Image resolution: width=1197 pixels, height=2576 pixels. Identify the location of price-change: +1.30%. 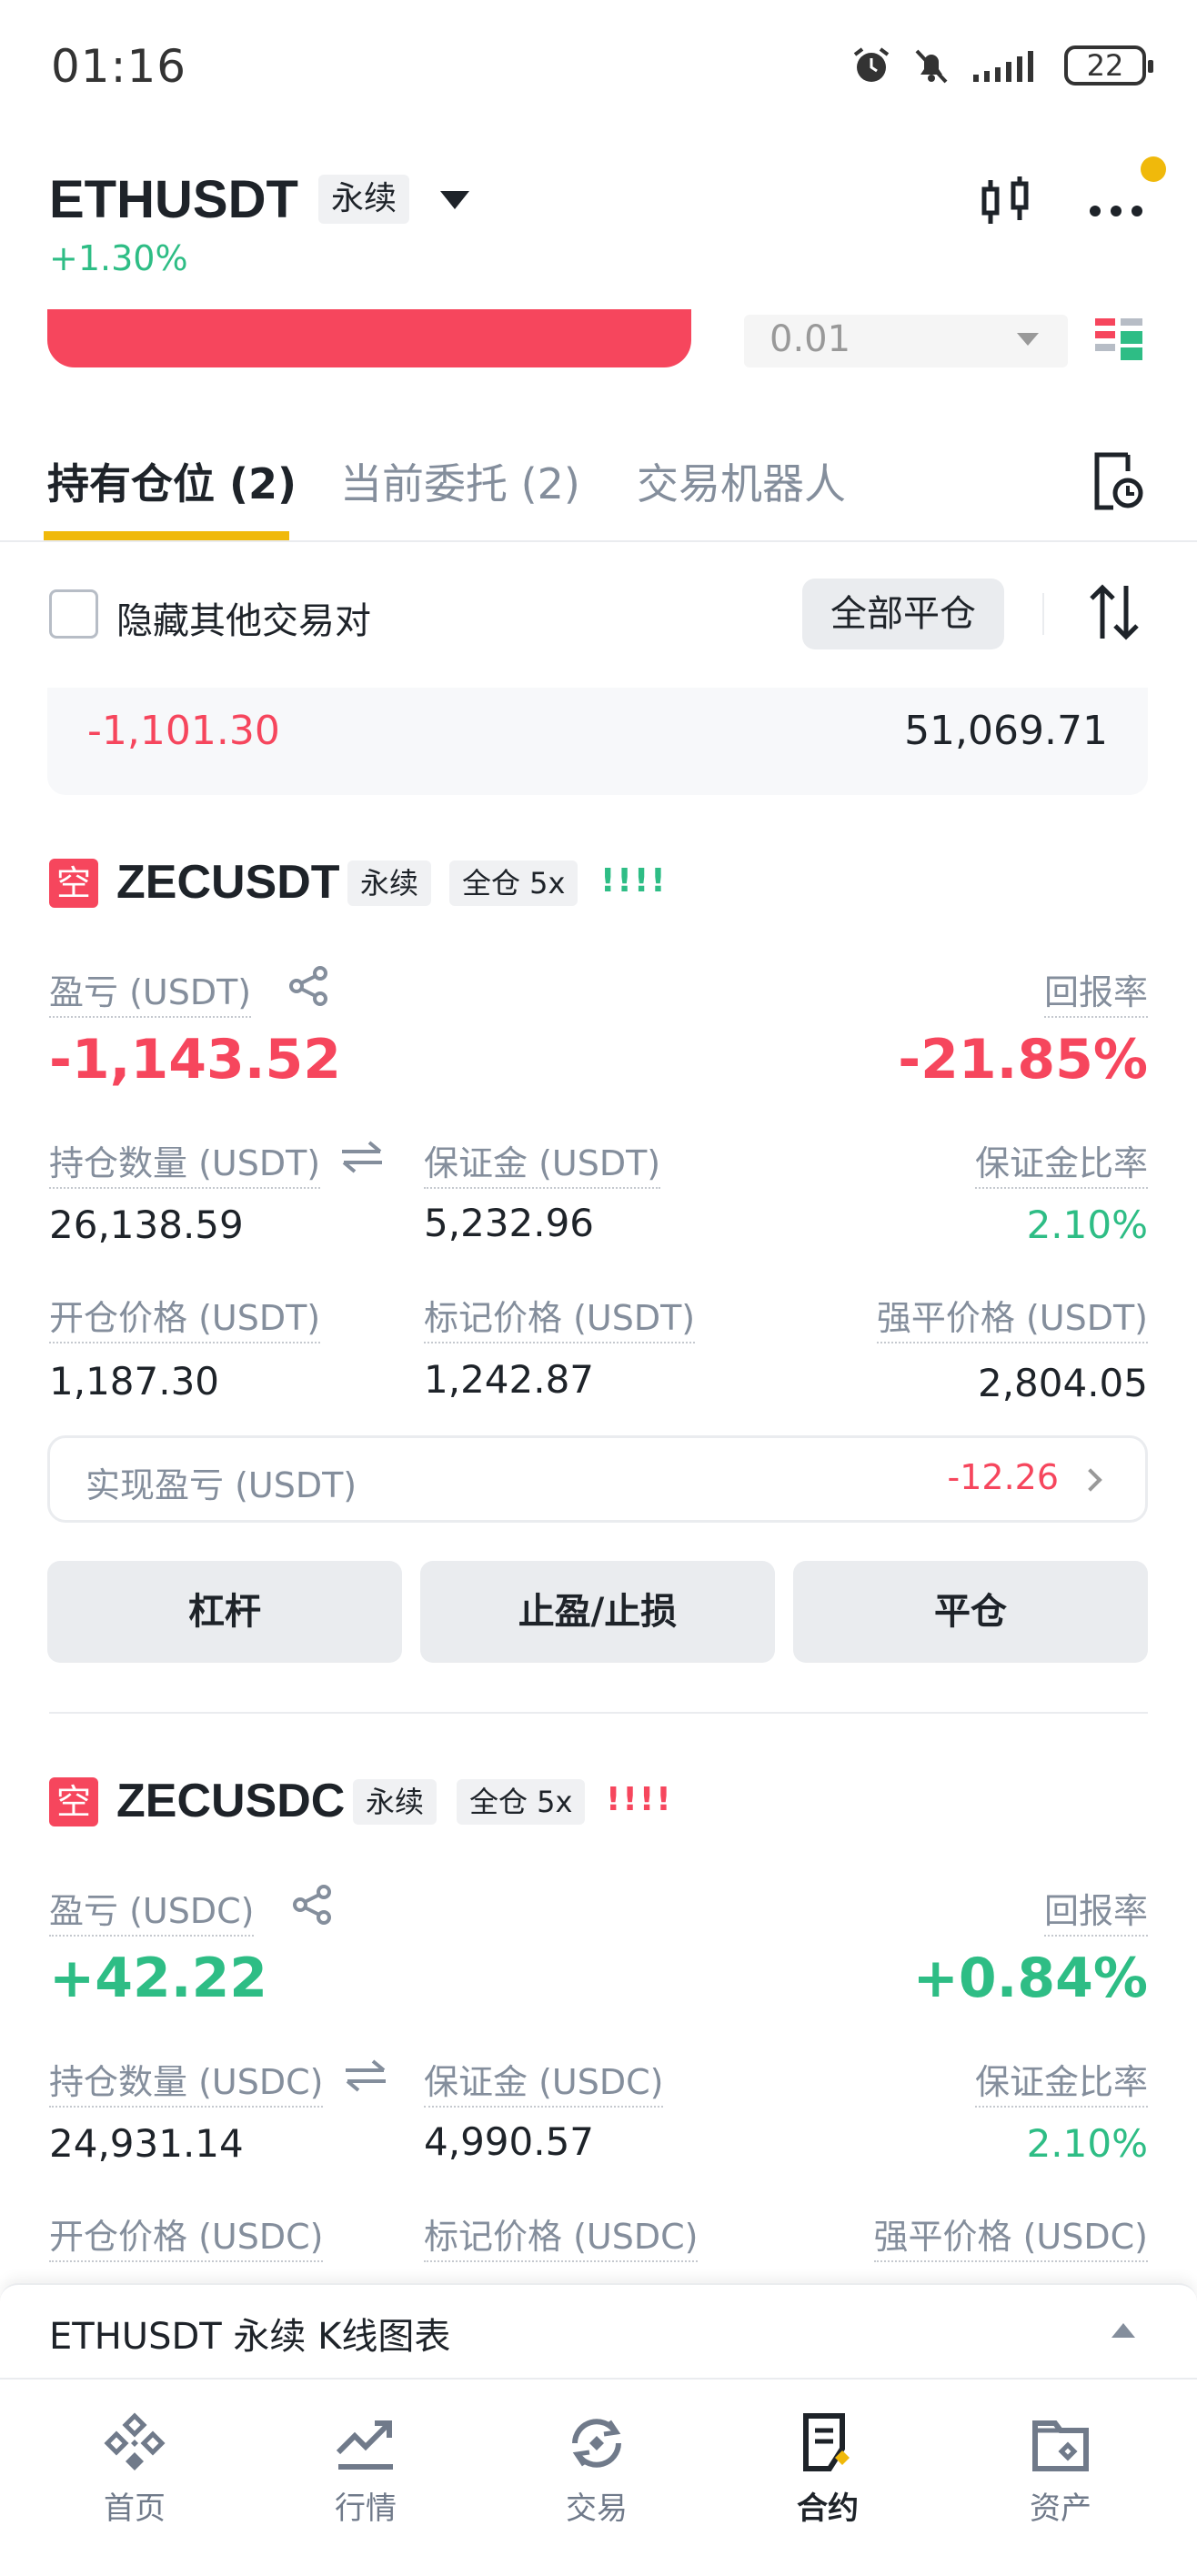
(118, 258).